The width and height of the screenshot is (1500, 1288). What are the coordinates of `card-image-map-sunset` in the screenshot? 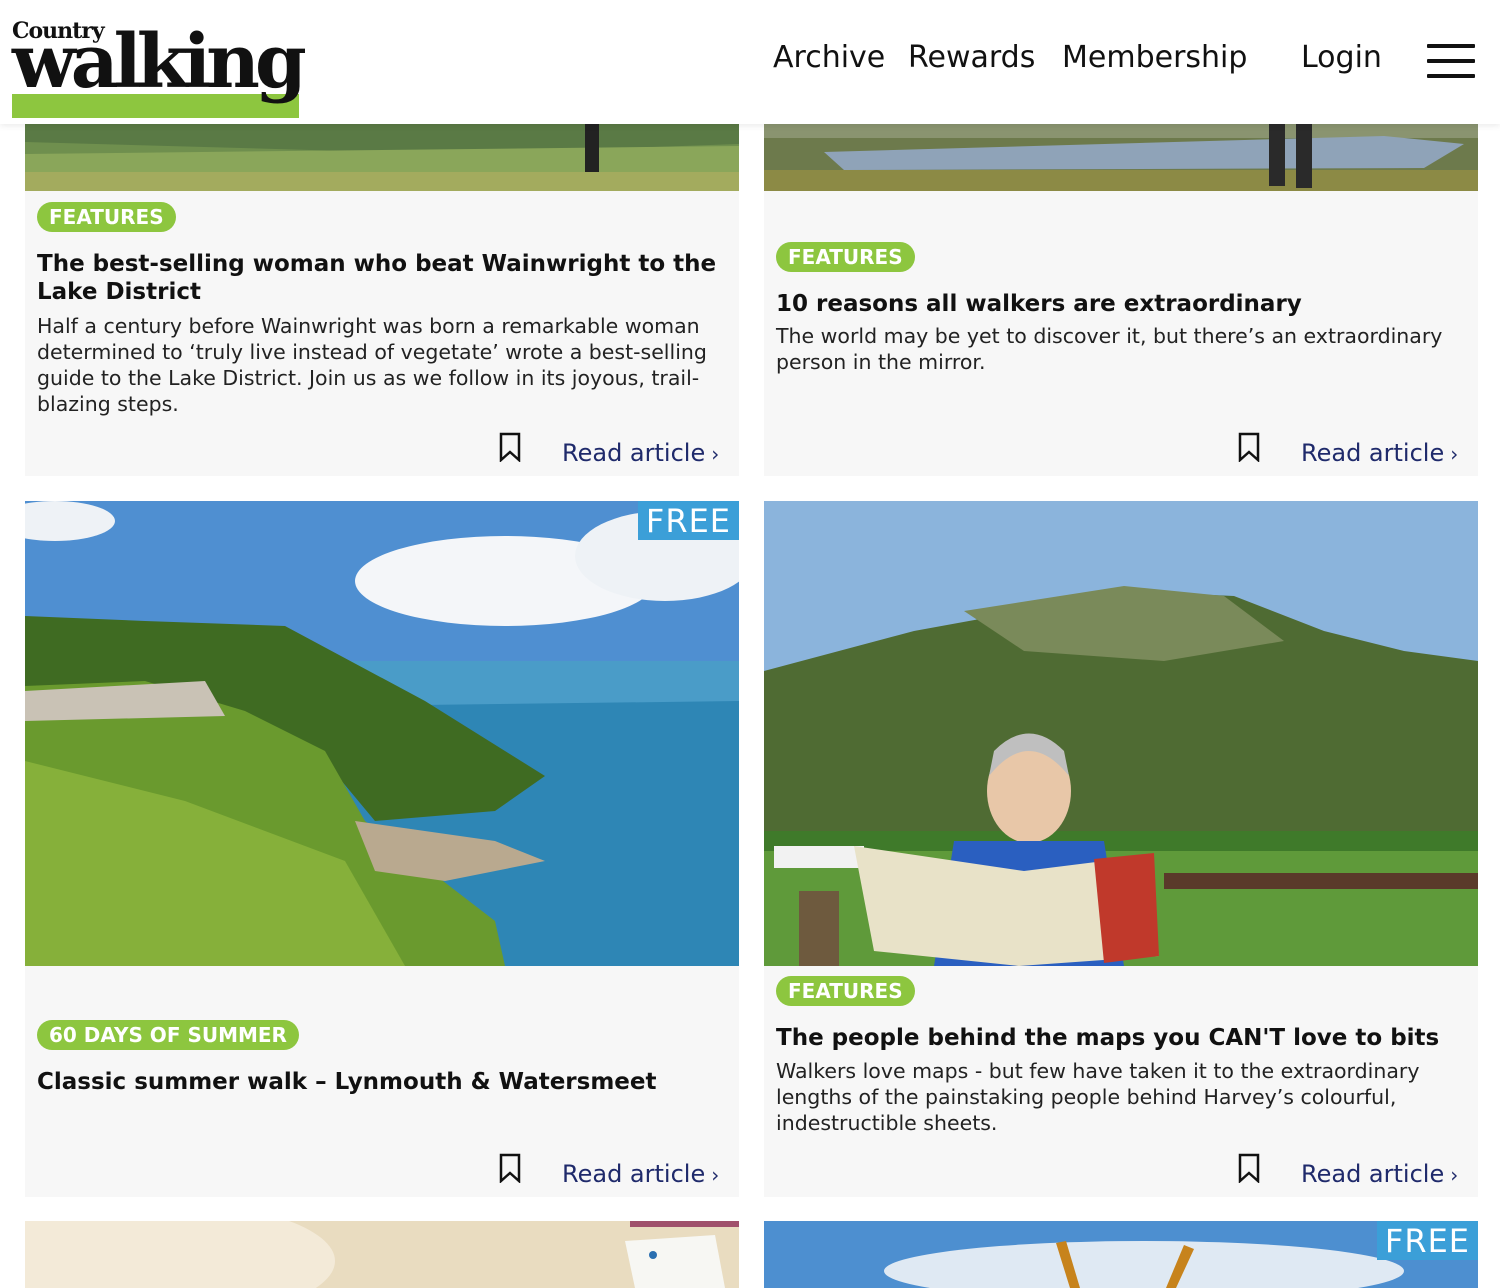 It's located at (382, 1254).